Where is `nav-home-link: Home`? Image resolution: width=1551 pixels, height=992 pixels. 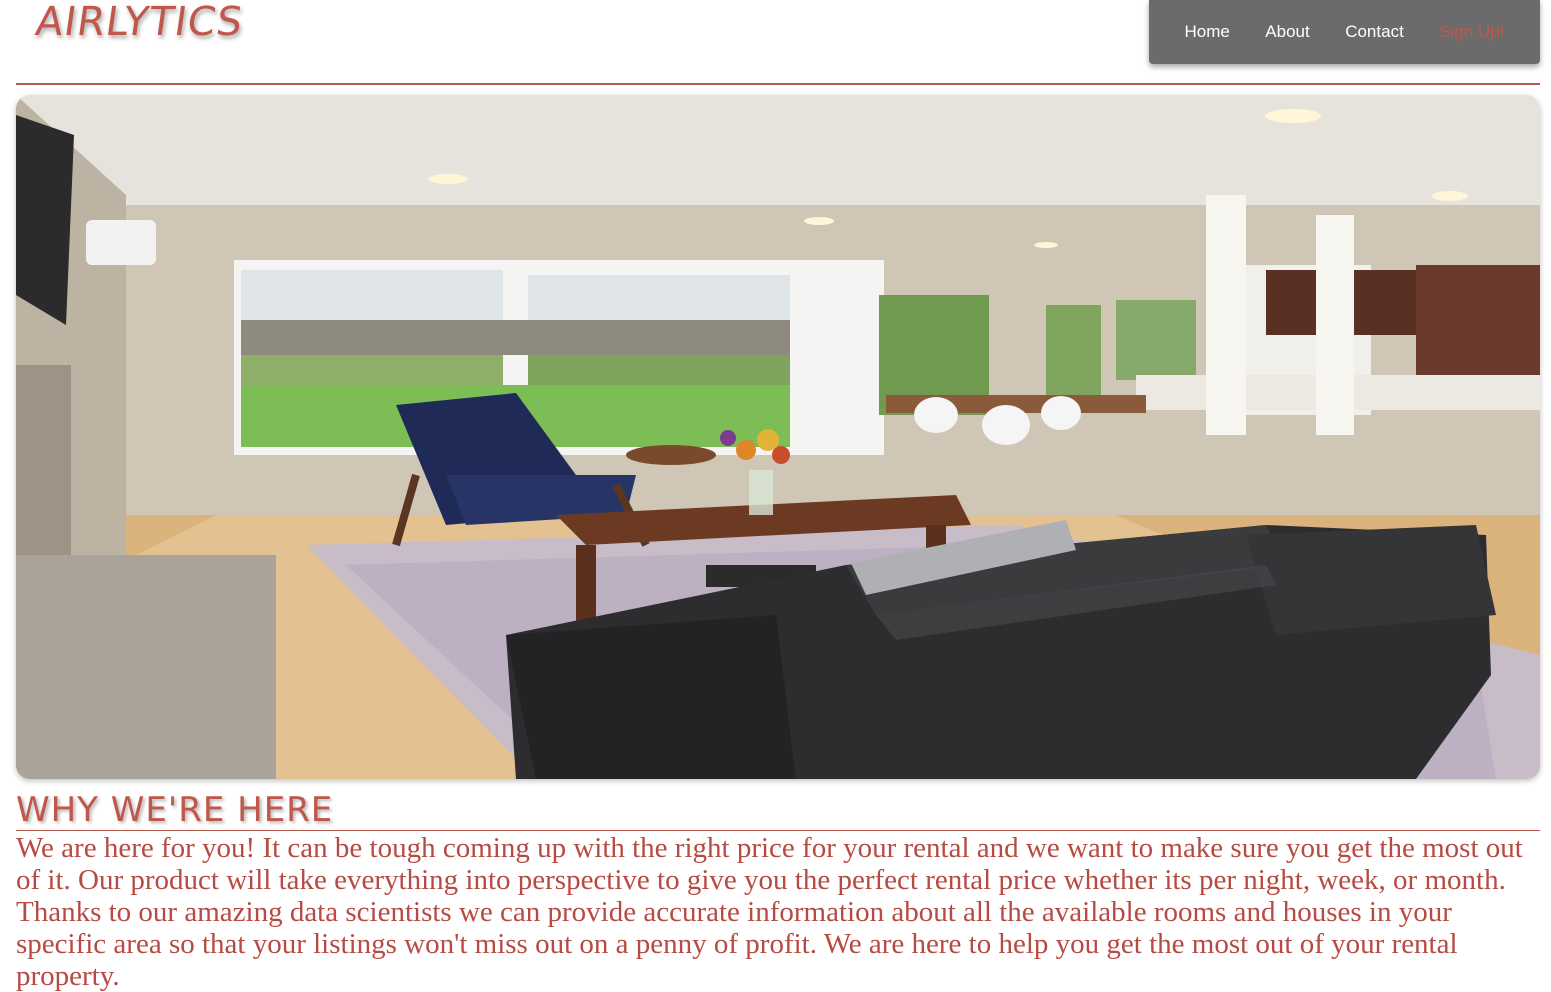
nav-home-link: Home is located at coordinates (1206, 32).